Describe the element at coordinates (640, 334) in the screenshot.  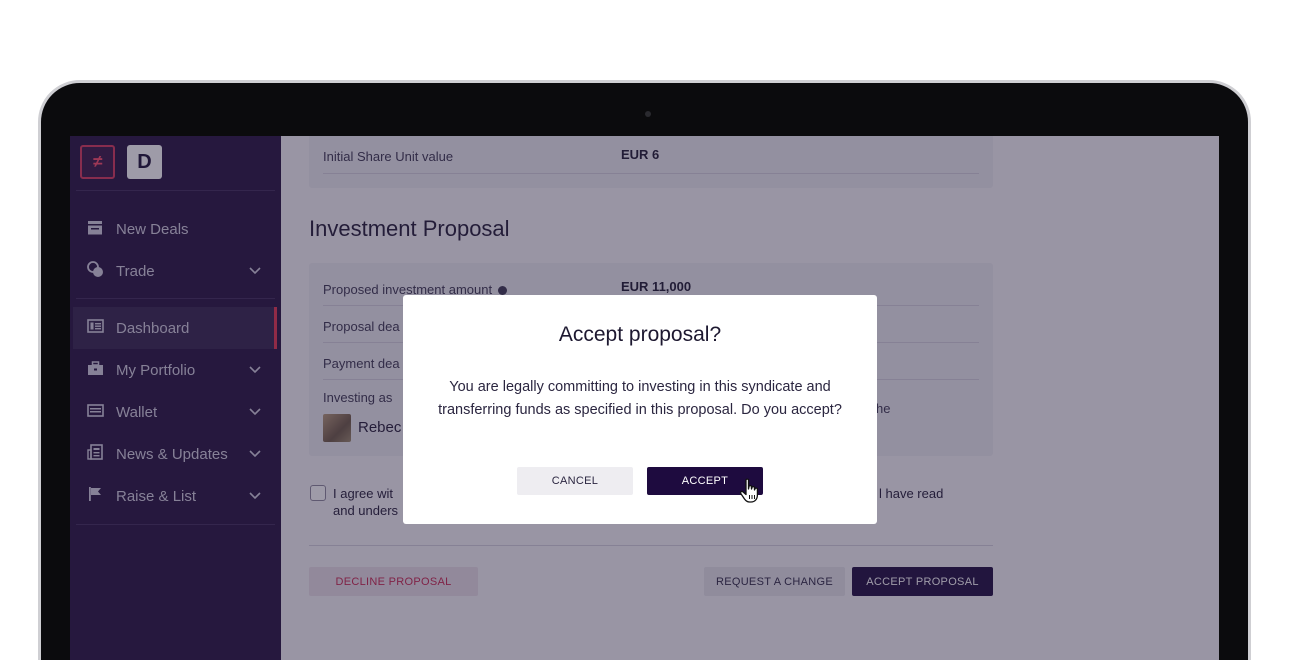
I see `dialog-title: Accept proposal?` at that location.